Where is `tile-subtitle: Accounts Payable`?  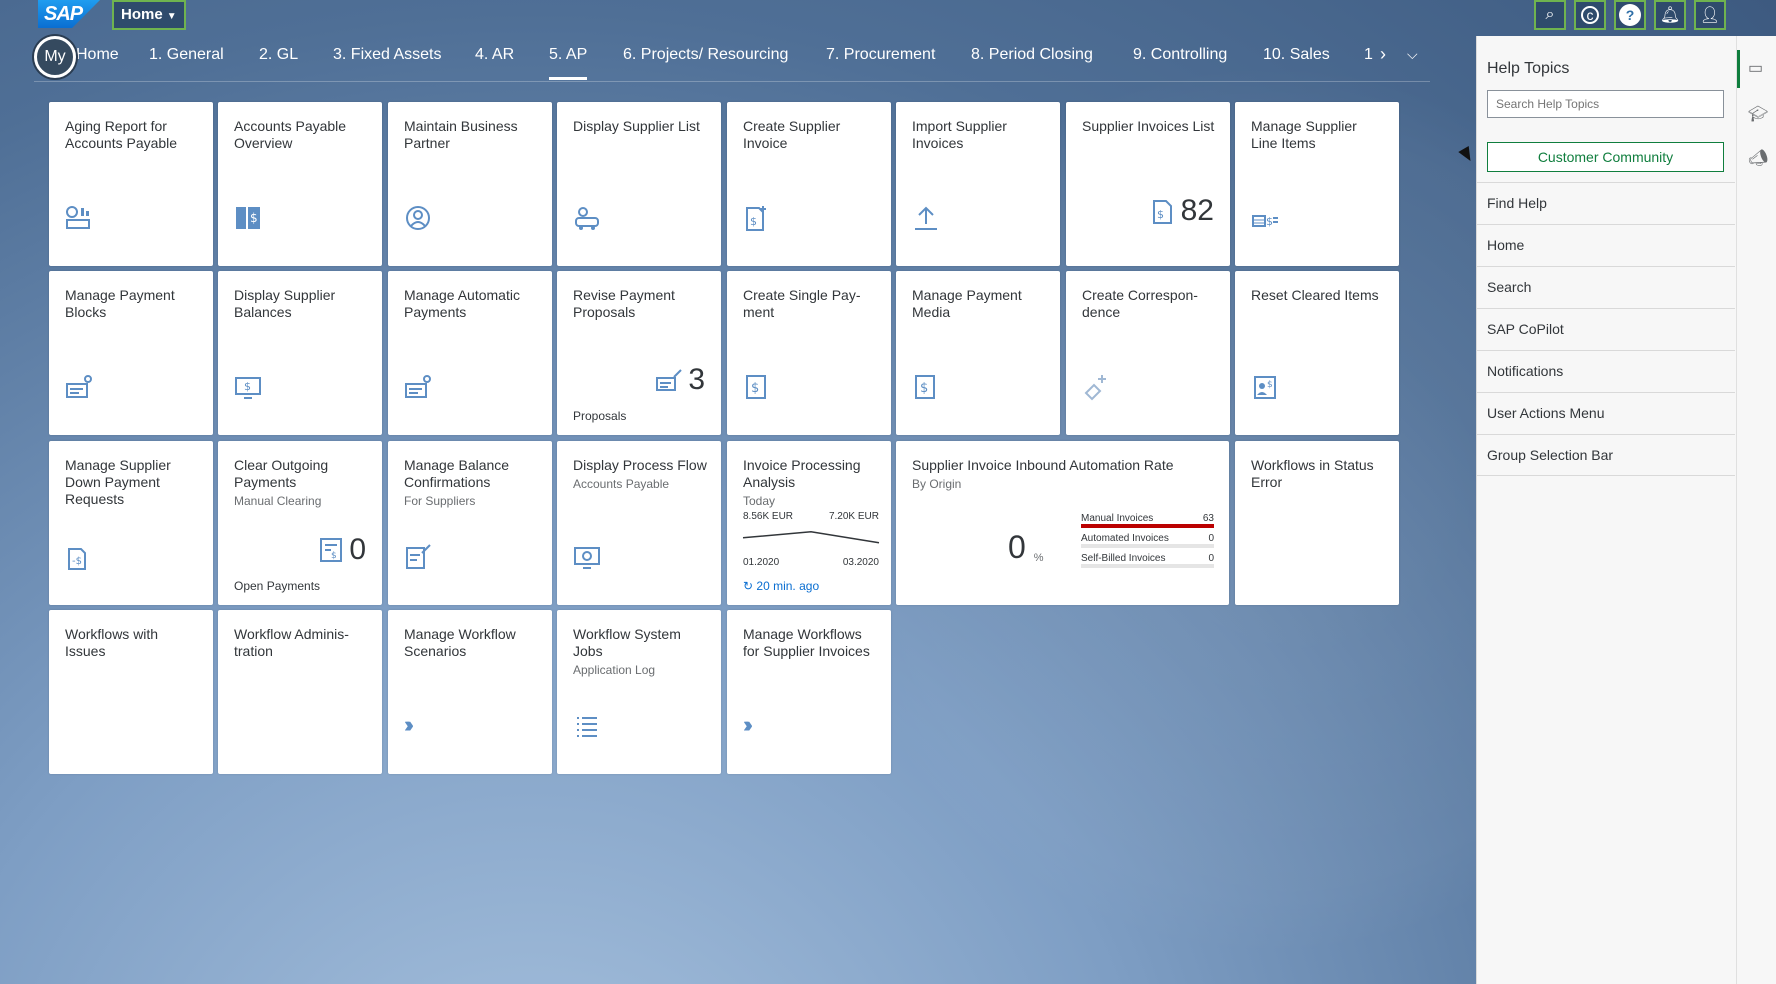 tile-subtitle: Accounts Payable is located at coordinates (621, 484).